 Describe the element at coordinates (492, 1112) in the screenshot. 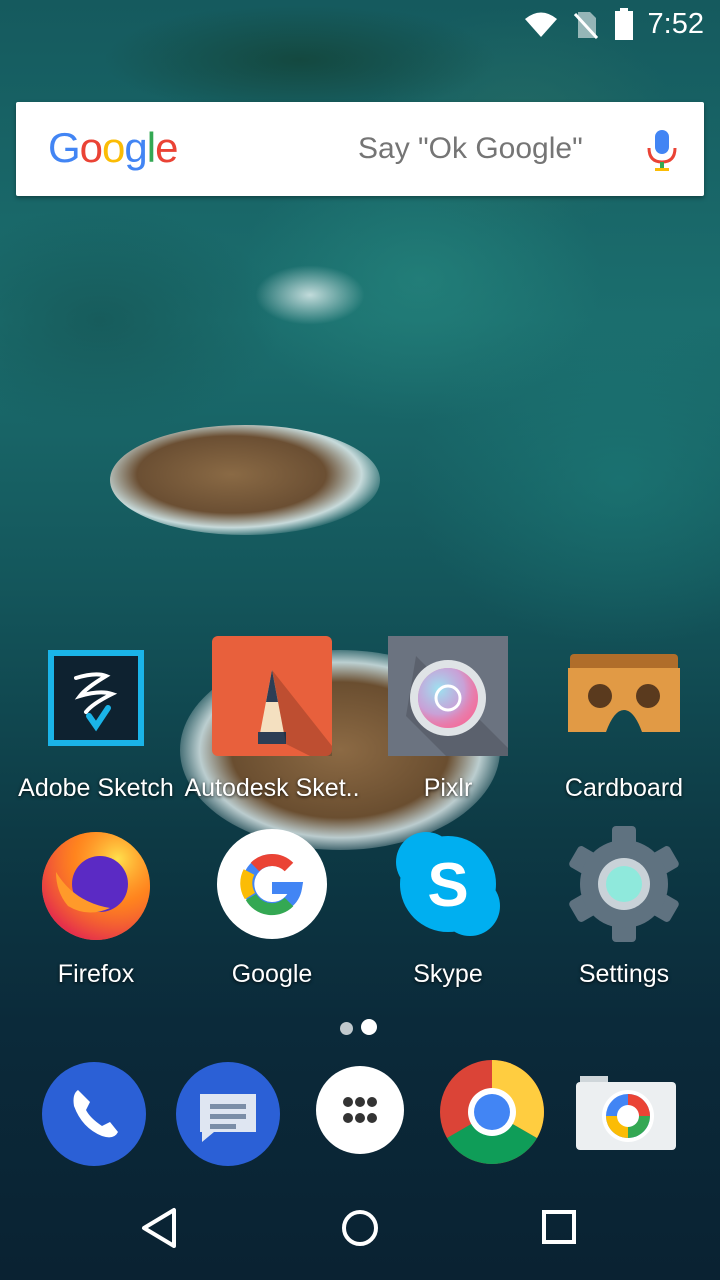

I see `chrome-icon` at that location.